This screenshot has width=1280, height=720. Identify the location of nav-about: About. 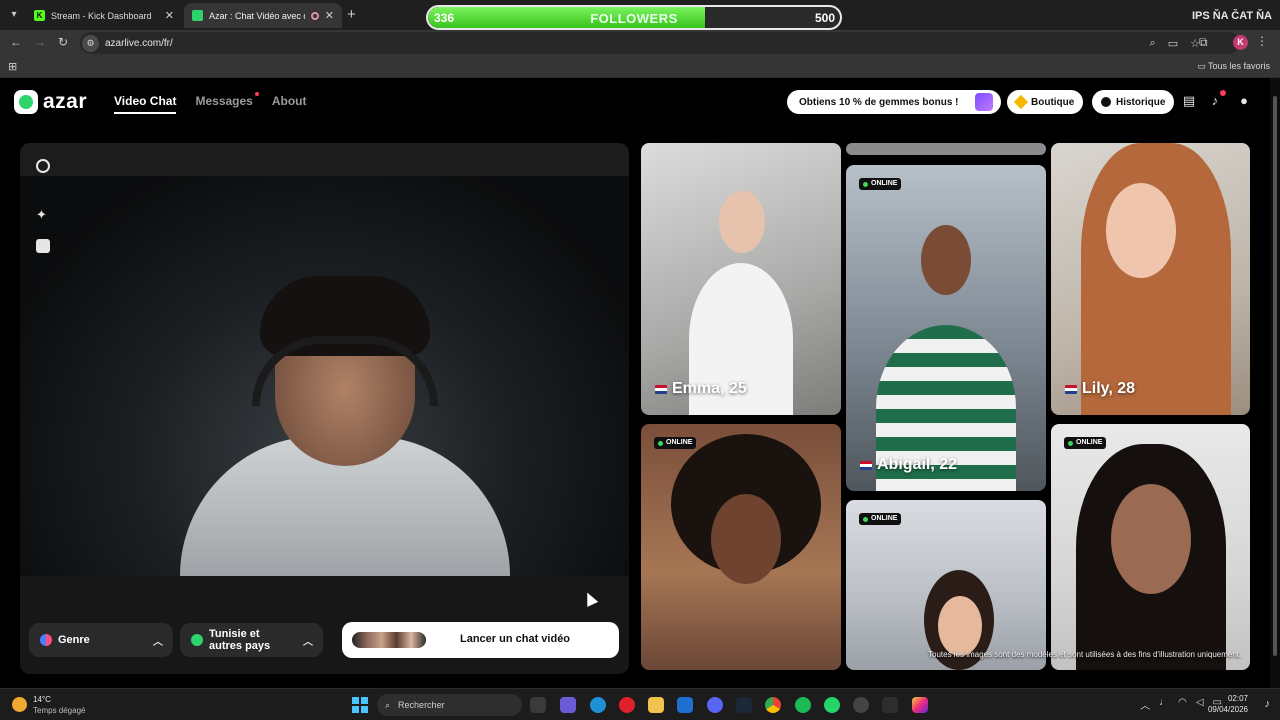
(289, 104).